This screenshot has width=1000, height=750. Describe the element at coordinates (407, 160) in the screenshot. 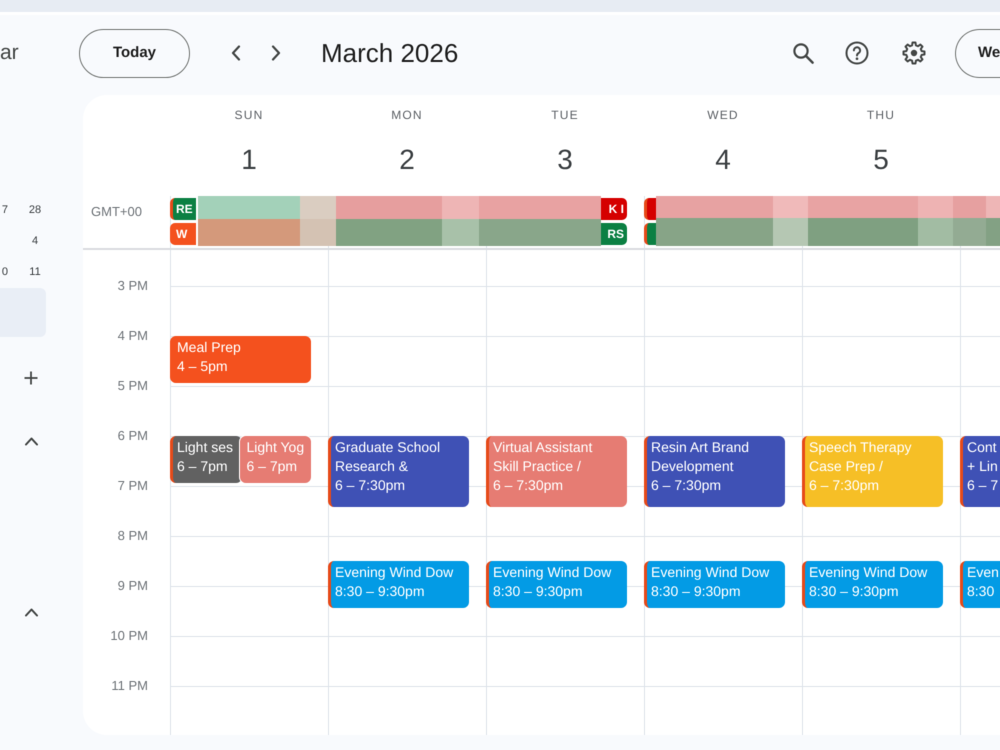

I see `day-number: 2` at that location.